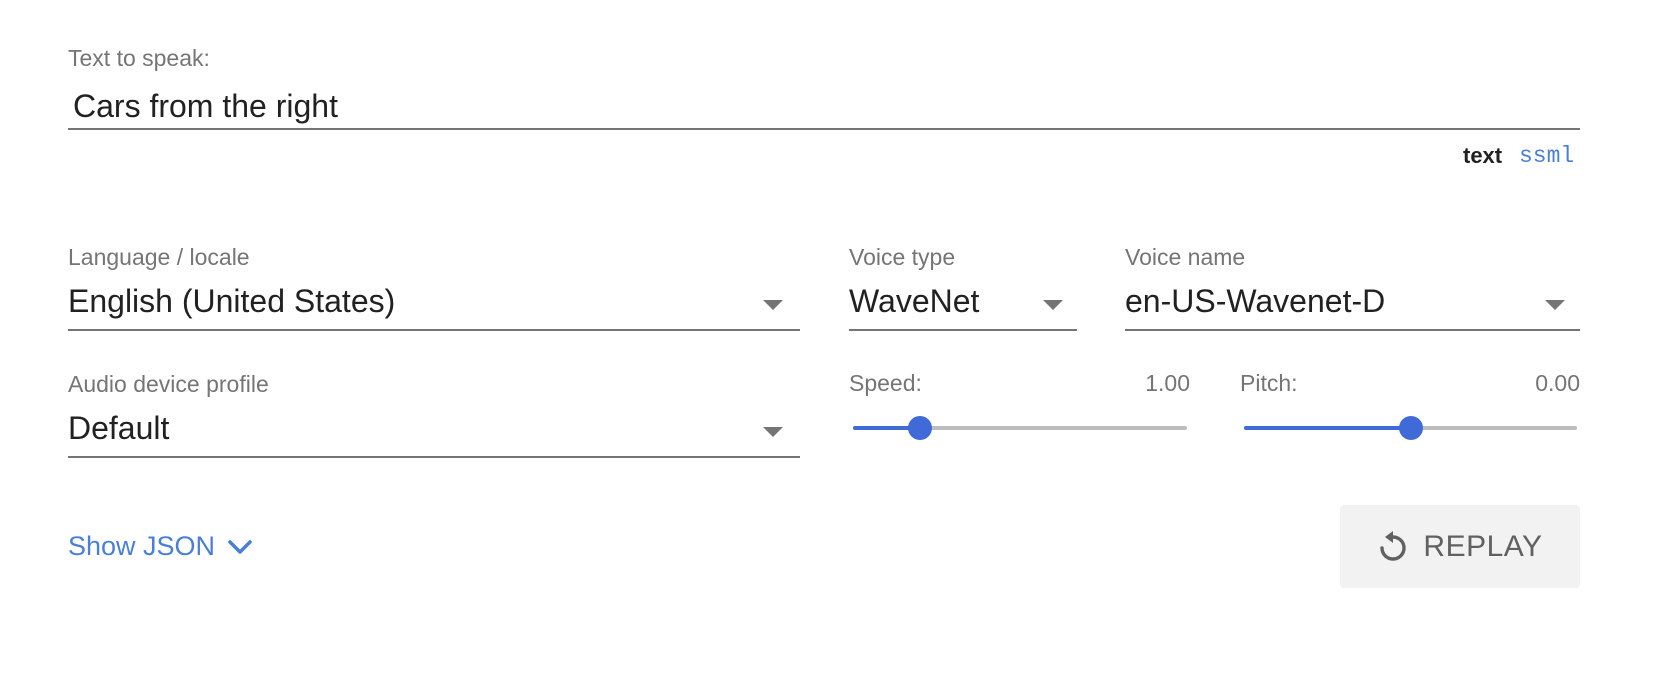 The image size is (1666, 700). I want to click on pitch-value: 0.00, so click(1557, 383).